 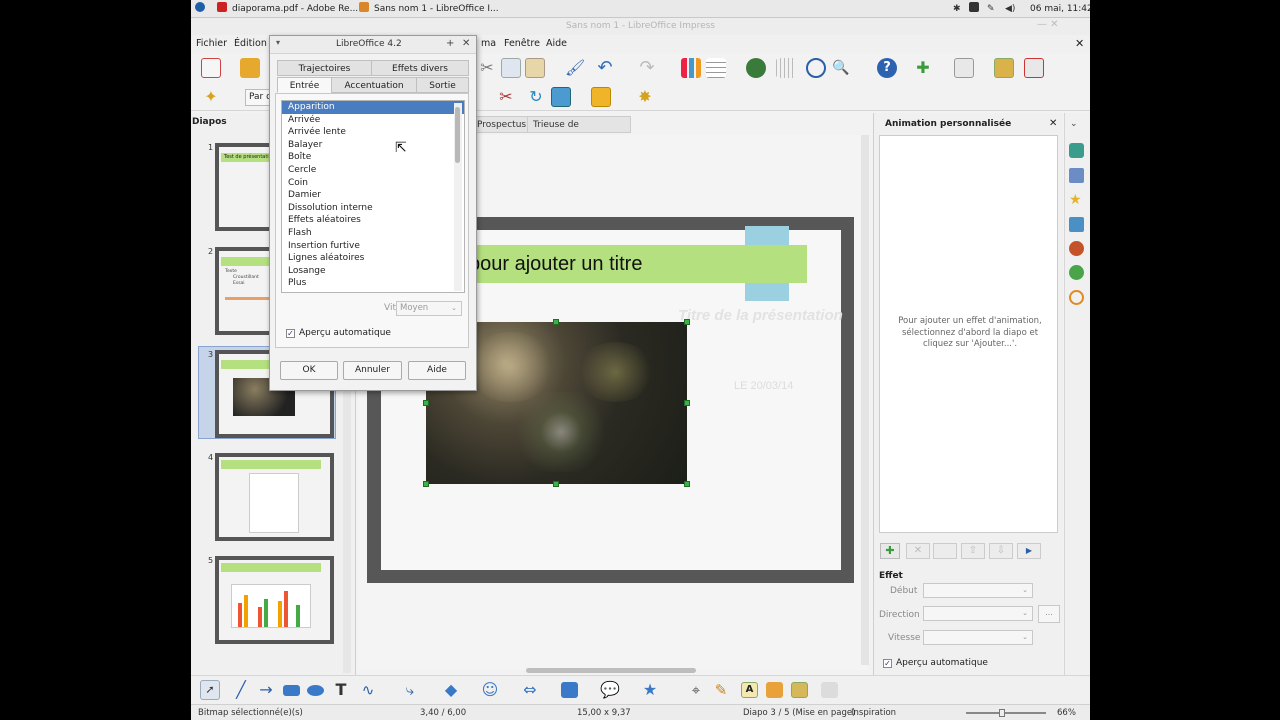 I want to click on bluetooth-icon: ✱, so click(x=957, y=9).